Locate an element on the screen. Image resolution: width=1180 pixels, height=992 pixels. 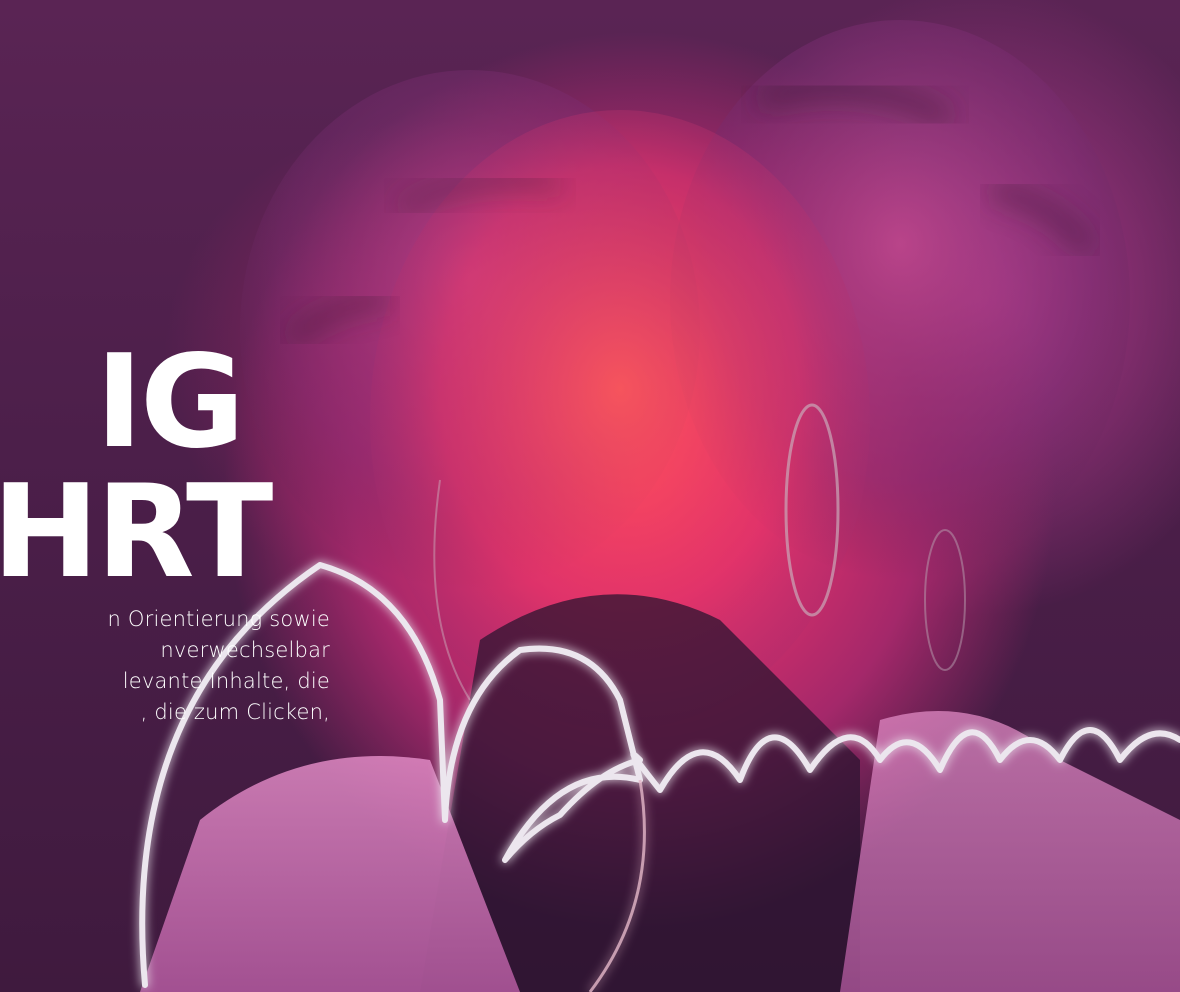
description-line: , die zum Clicken, is located at coordinates (235, 712).